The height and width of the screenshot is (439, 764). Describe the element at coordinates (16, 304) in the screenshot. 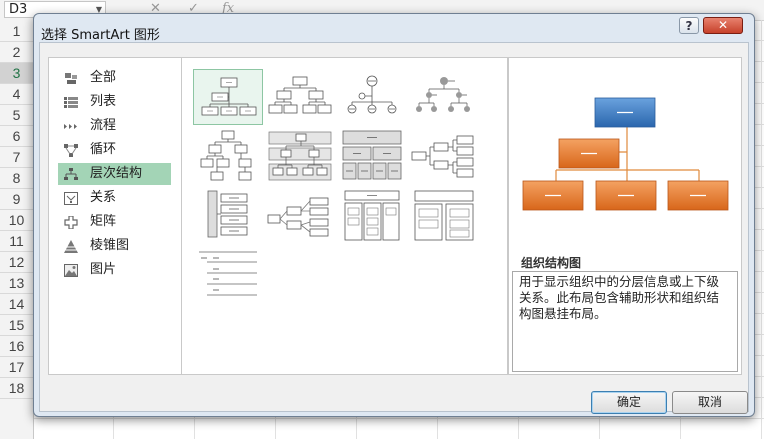

I see `row-header: 14` at that location.